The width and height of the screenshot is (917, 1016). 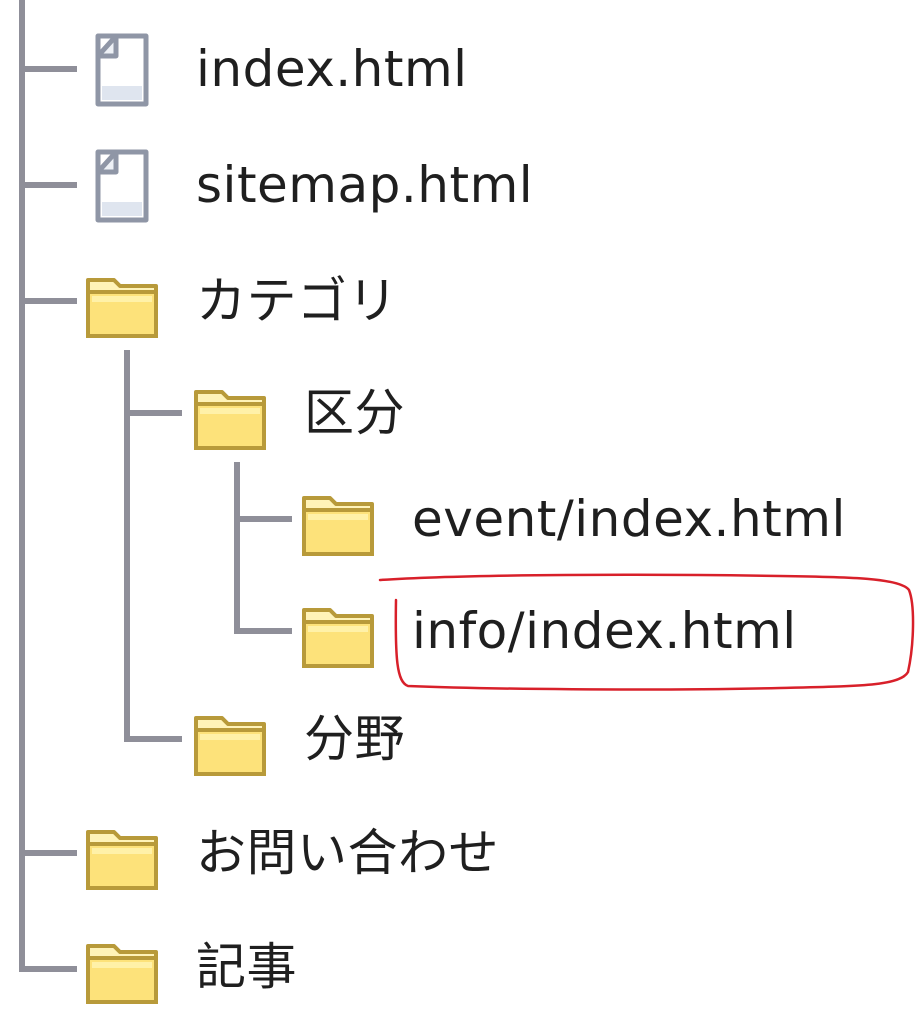 I want to click on tree-item-index-html: index.html, so click(x=332, y=70).